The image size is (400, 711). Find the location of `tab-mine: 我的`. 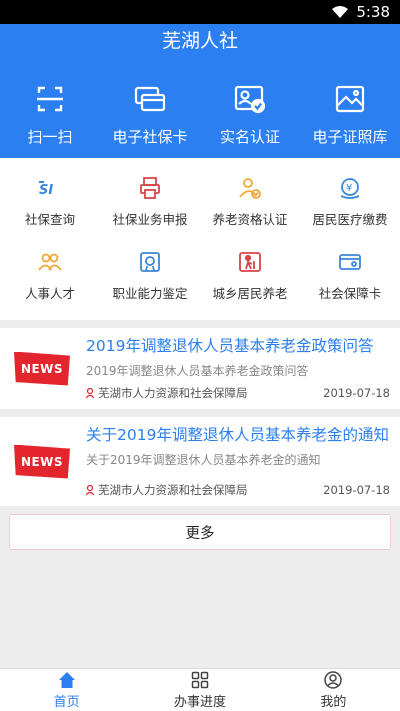

tab-mine: 我的 is located at coordinates (333, 690).